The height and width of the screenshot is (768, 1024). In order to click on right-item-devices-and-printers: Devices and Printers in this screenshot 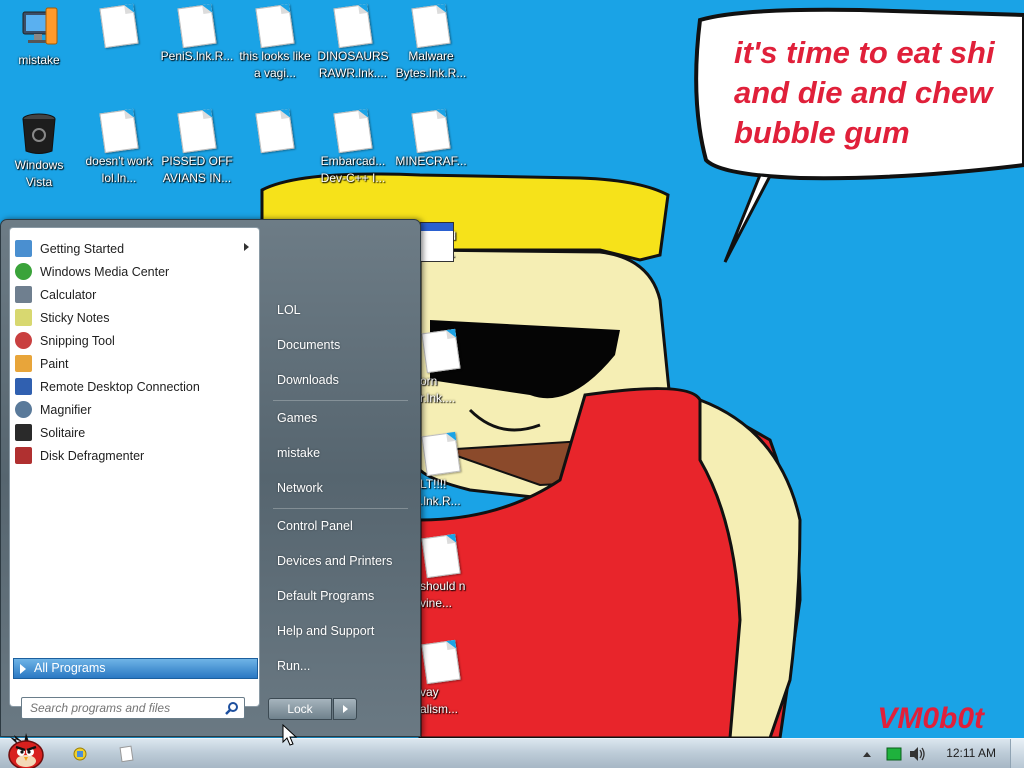, I will do `click(340, 561)`.